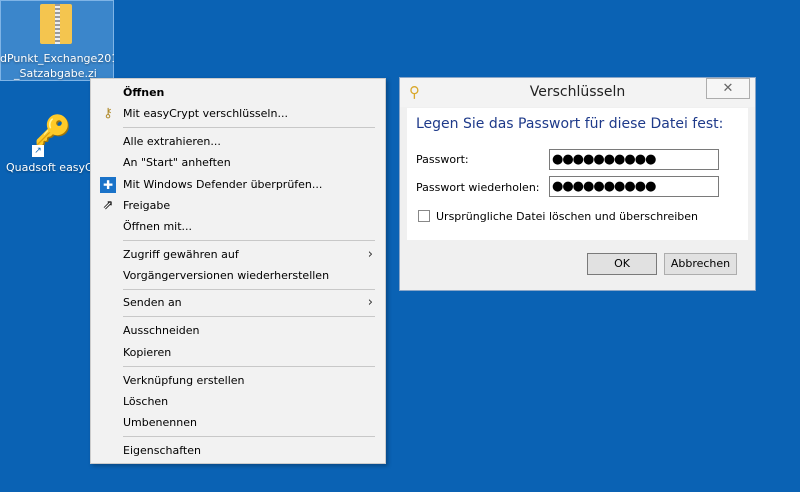 The width and height of the screenshot is (800, 492). I want to click on cancel-button: Abbrechen, so click(700, 264).